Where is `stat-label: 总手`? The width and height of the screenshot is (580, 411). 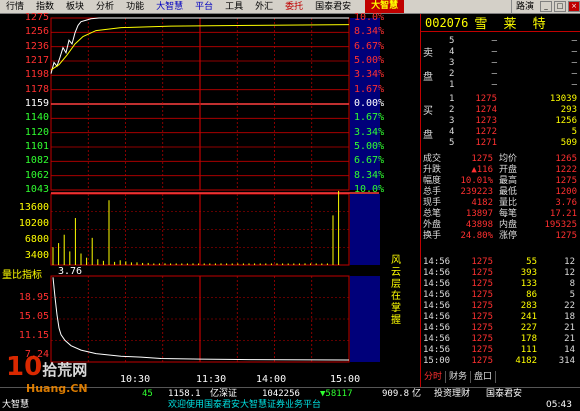
stat-label: 总手 is located at coordinates (432, 192).